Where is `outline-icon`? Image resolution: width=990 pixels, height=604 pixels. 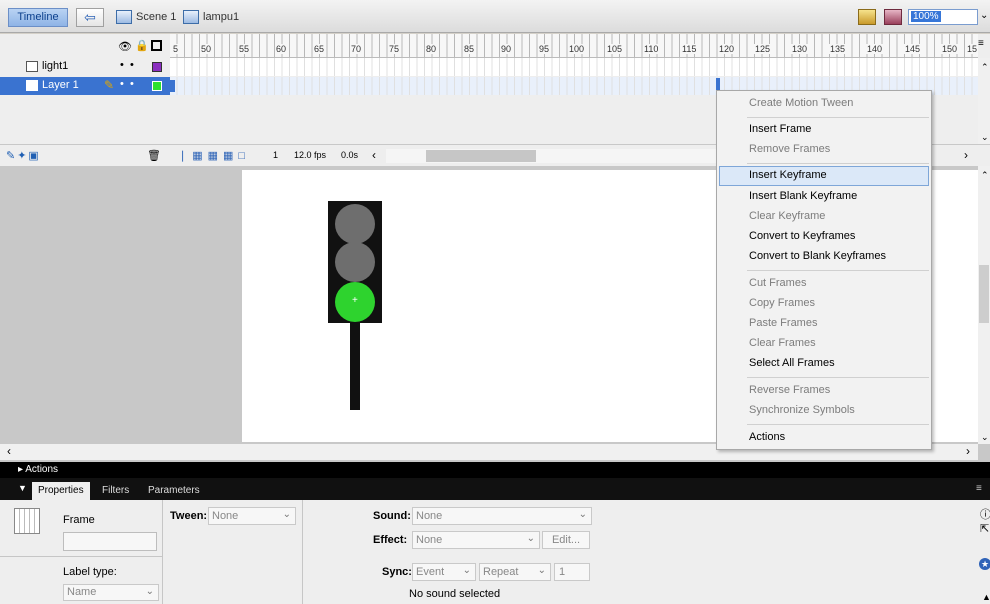 outline-icon is located at coordinates (156, 45).